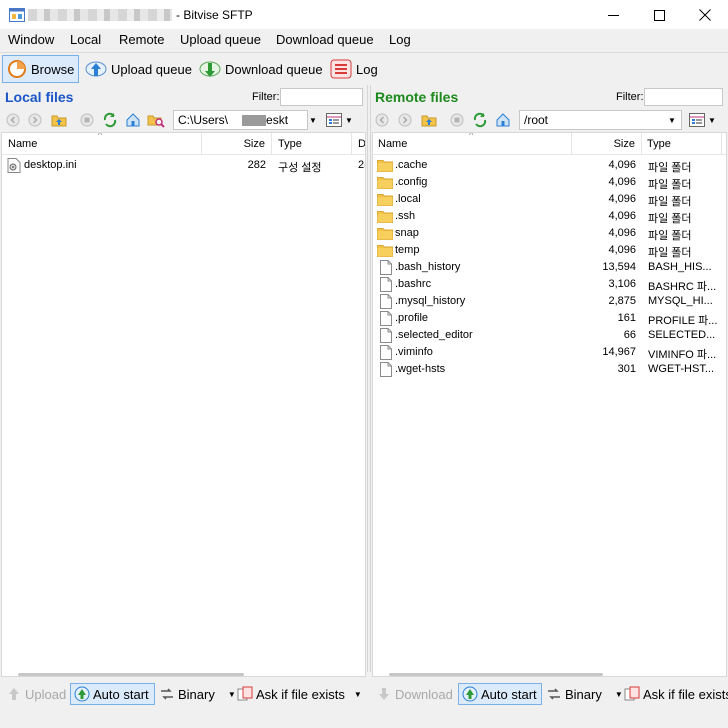 The width and height of the screenshot is (728, 728). I want to click on local-col-size: Size, so click(237, 144).